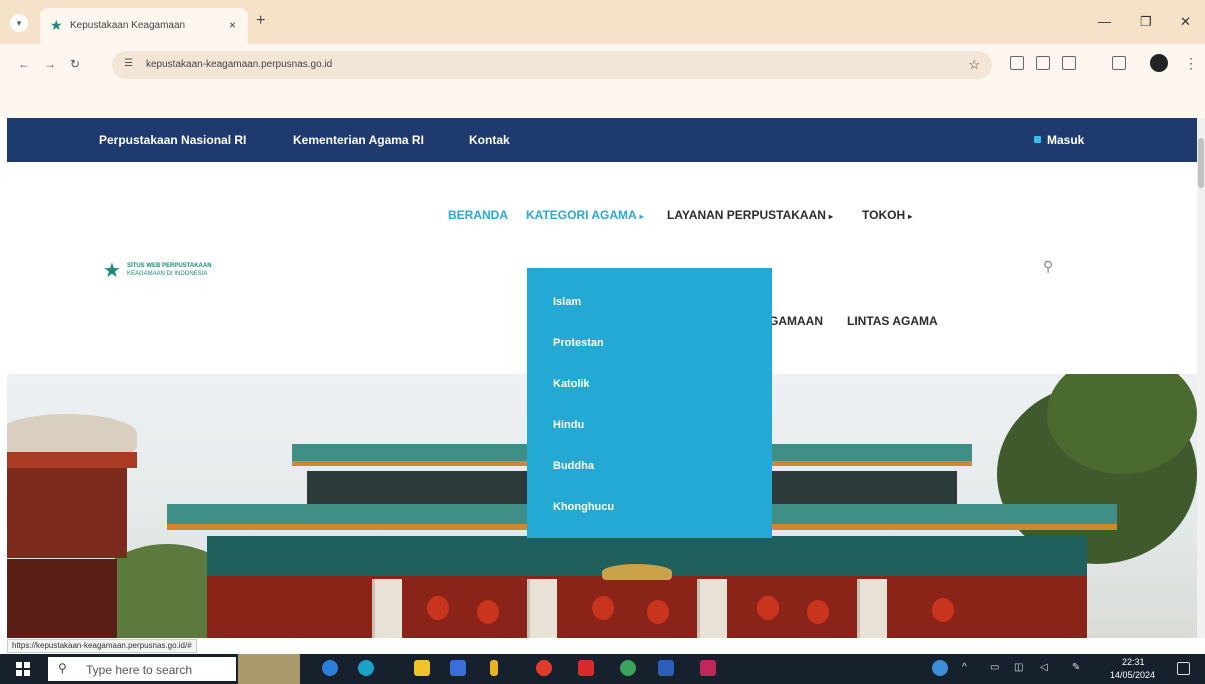 The height and width of the screenshot is (684, 1205). Describe the element at coordinates (628, 668) in the screenshot. I see `chrome-icon` at that location.